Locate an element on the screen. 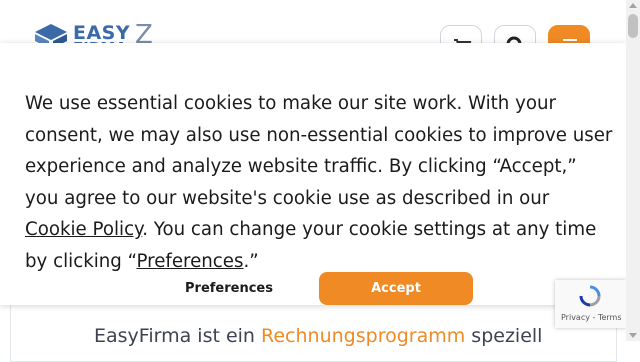  recaptcha-links: Privacy - Terms is located at coordinates (591, 317).